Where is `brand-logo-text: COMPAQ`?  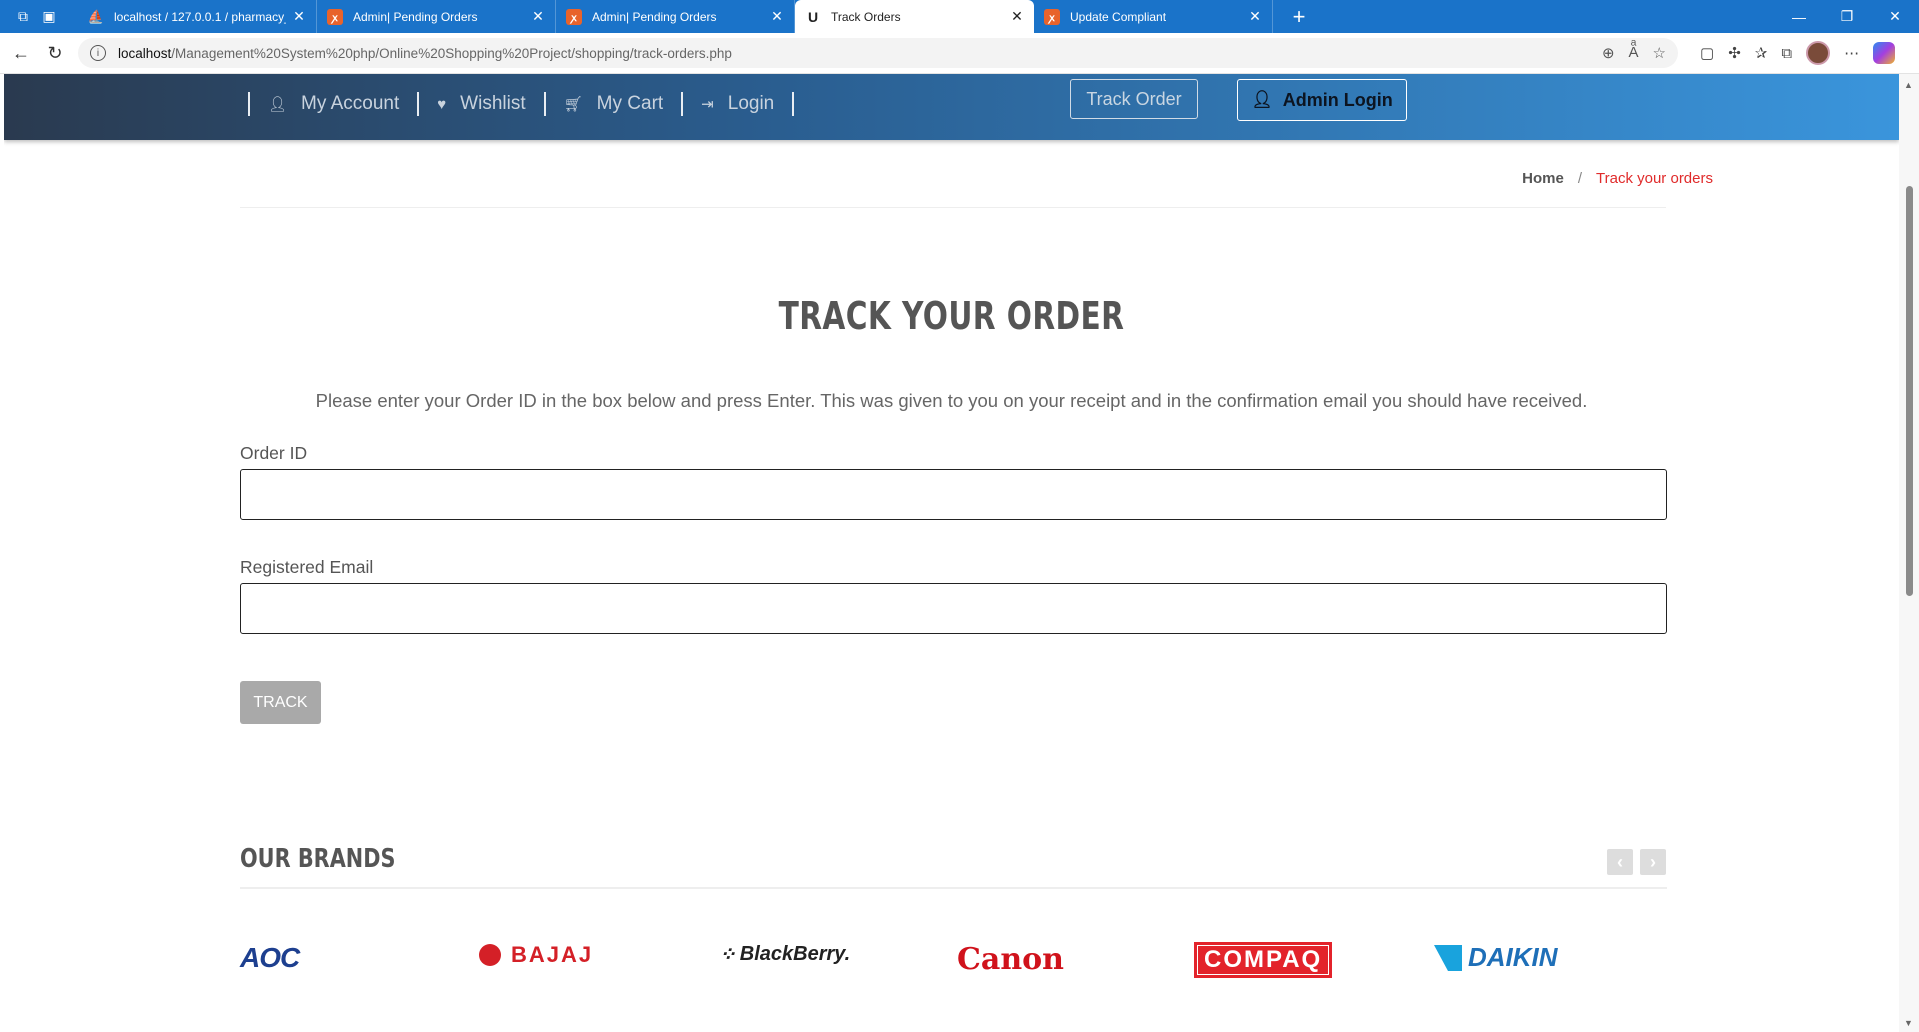 brand-logo-text: COMPAQ is located at coordinates (1263, 960).